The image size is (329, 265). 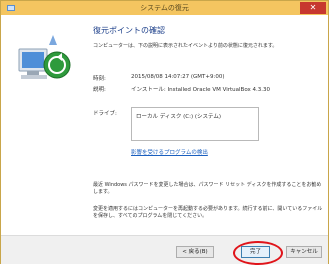 I want to click on red-circle-annotation, so click(x=258, y=253).